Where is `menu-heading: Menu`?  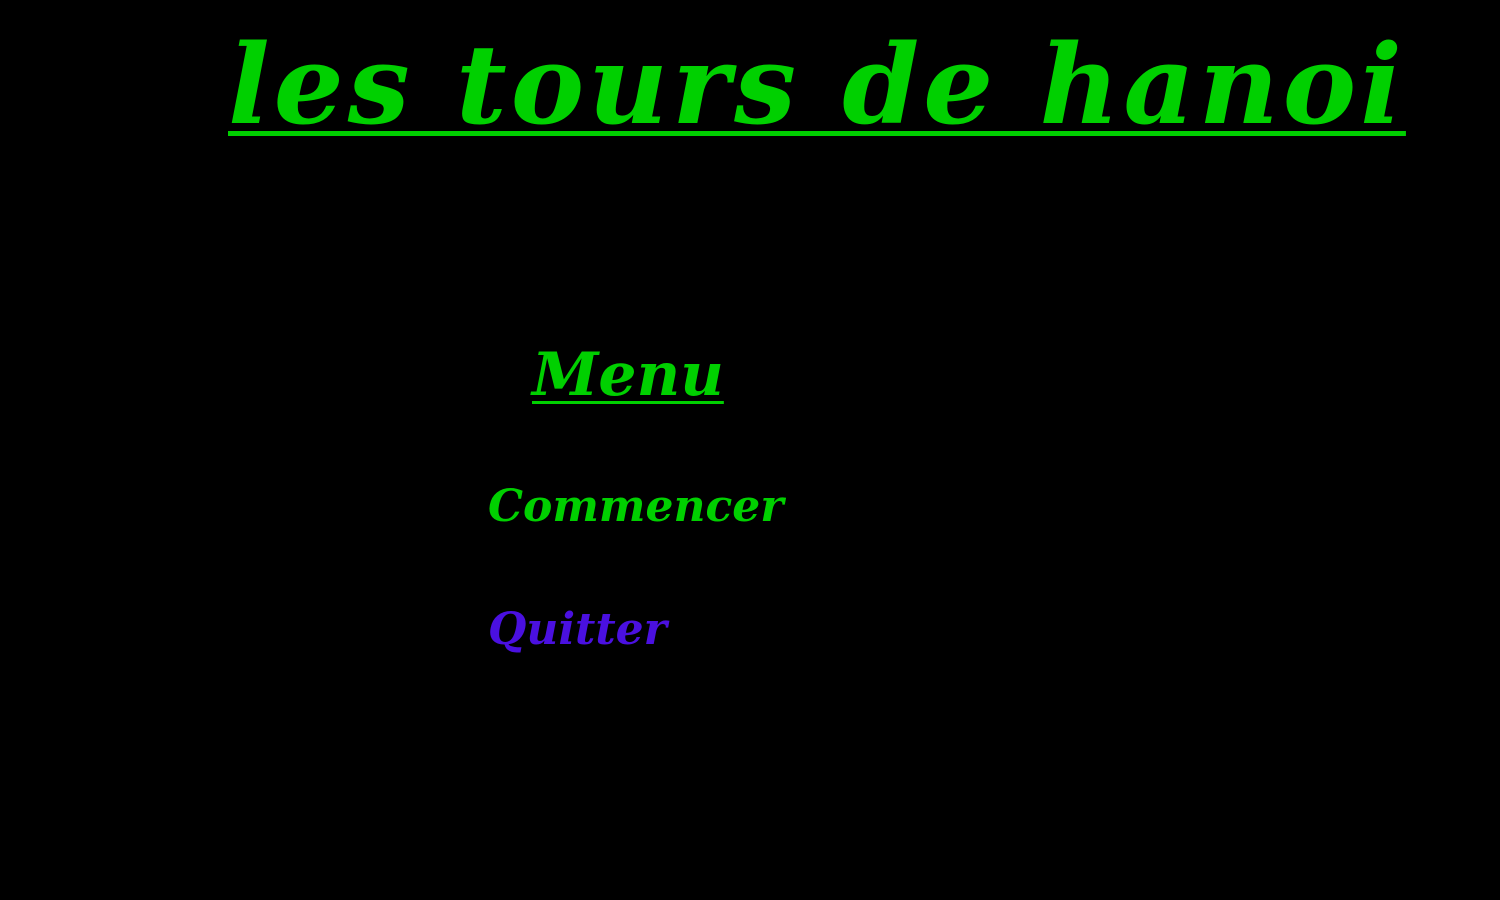
menu-heading: Menu is located at coordinates (628, 375).